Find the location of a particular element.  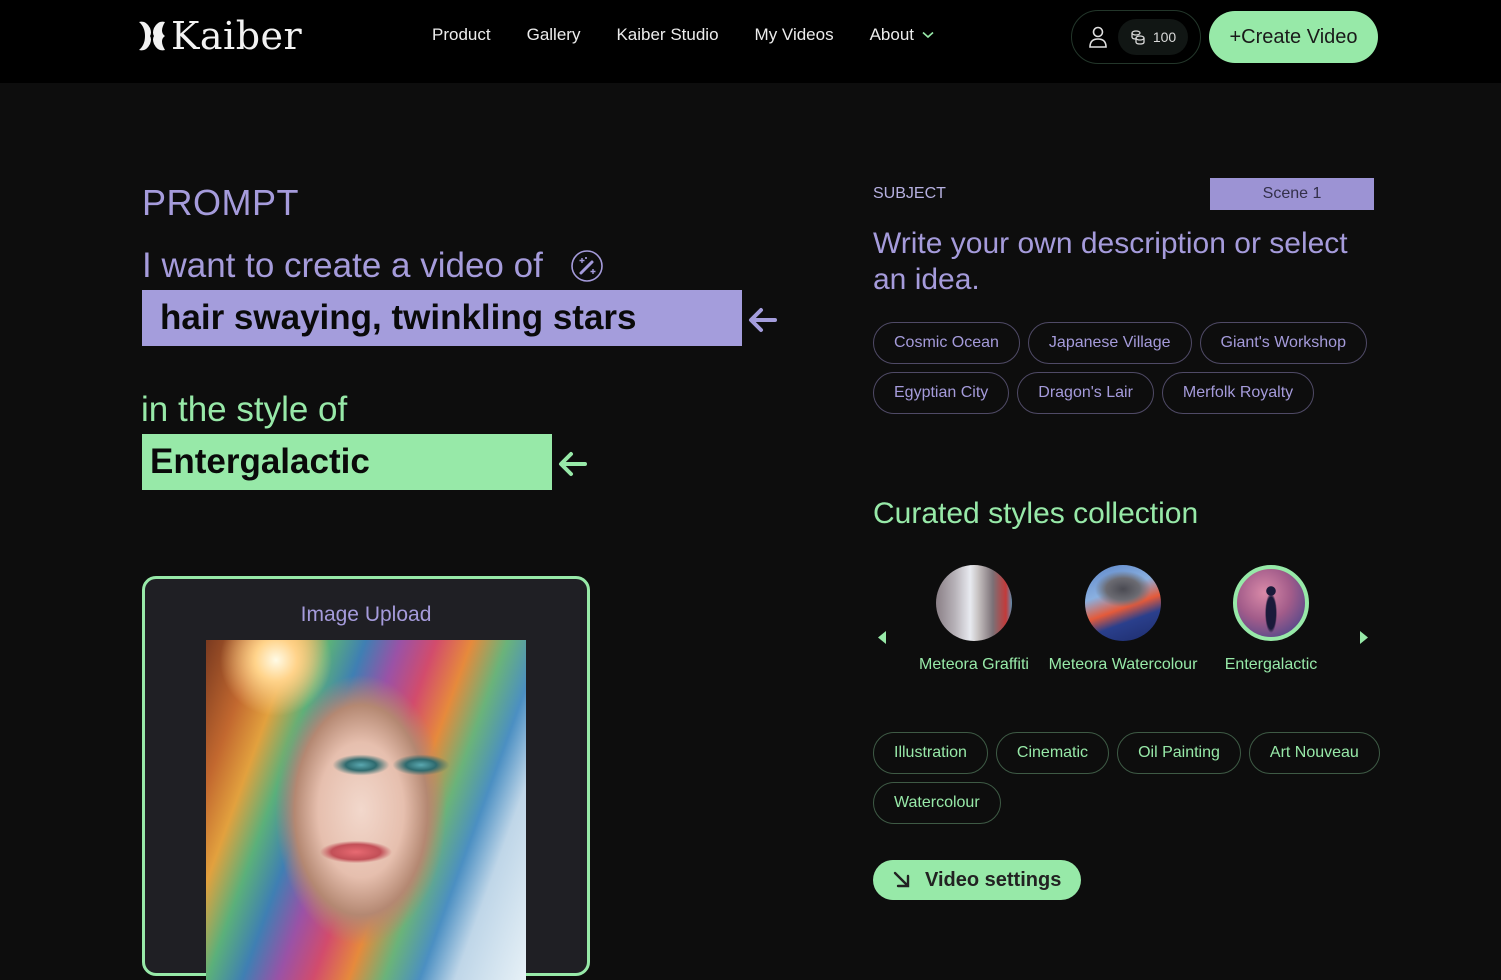

user-icon is located at coordinates (1098, 37).